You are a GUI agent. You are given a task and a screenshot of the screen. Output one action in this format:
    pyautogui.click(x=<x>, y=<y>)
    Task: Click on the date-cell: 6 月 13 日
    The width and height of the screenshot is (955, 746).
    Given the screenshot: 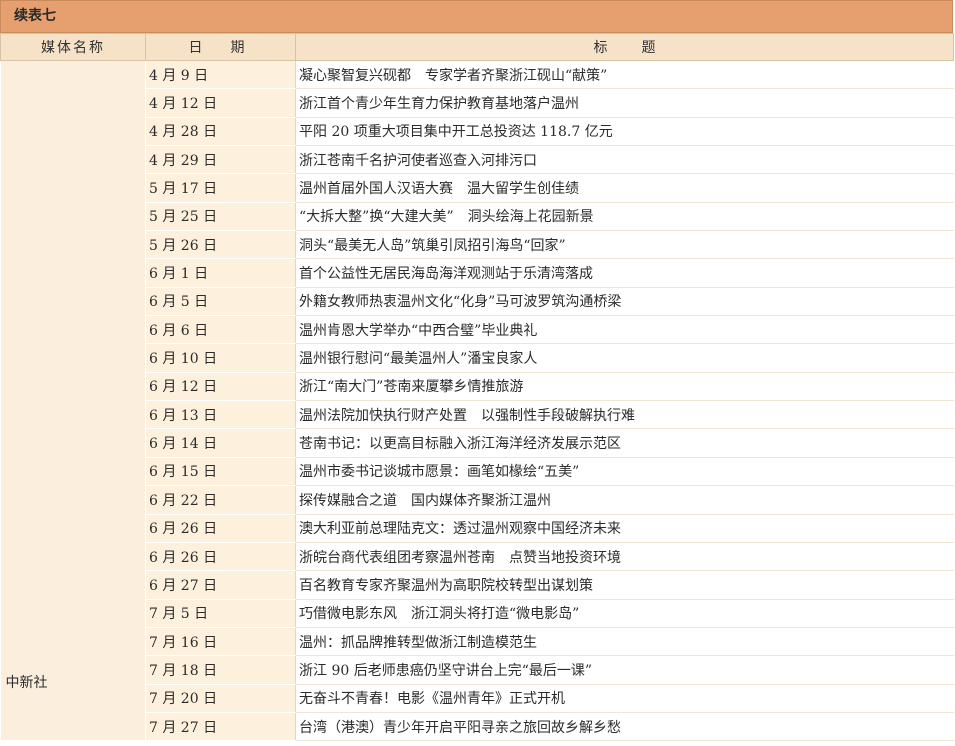 What is the action you would take?
    pyautogui.click(x=220, y=415)
    